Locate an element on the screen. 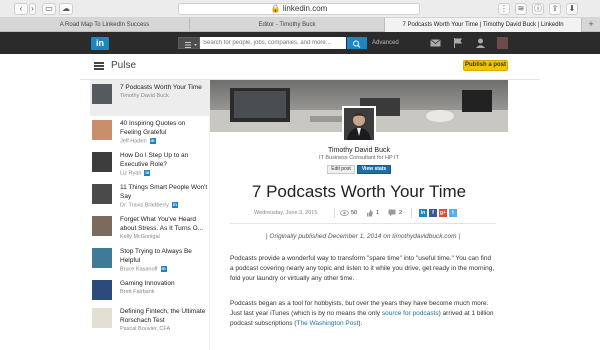  sidebar-article-title: Gaming Innovation is located at coordinates (164, 283).